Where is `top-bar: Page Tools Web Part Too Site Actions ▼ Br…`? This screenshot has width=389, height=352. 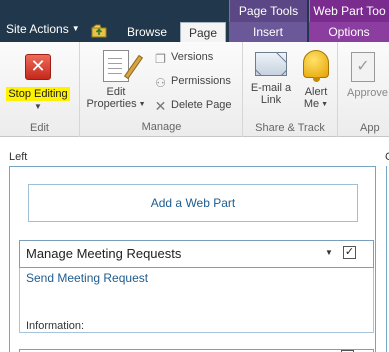 top-bar: Page Tools Web Part Too Site Actions ▼ Br… is located at coordinates (194, 21).